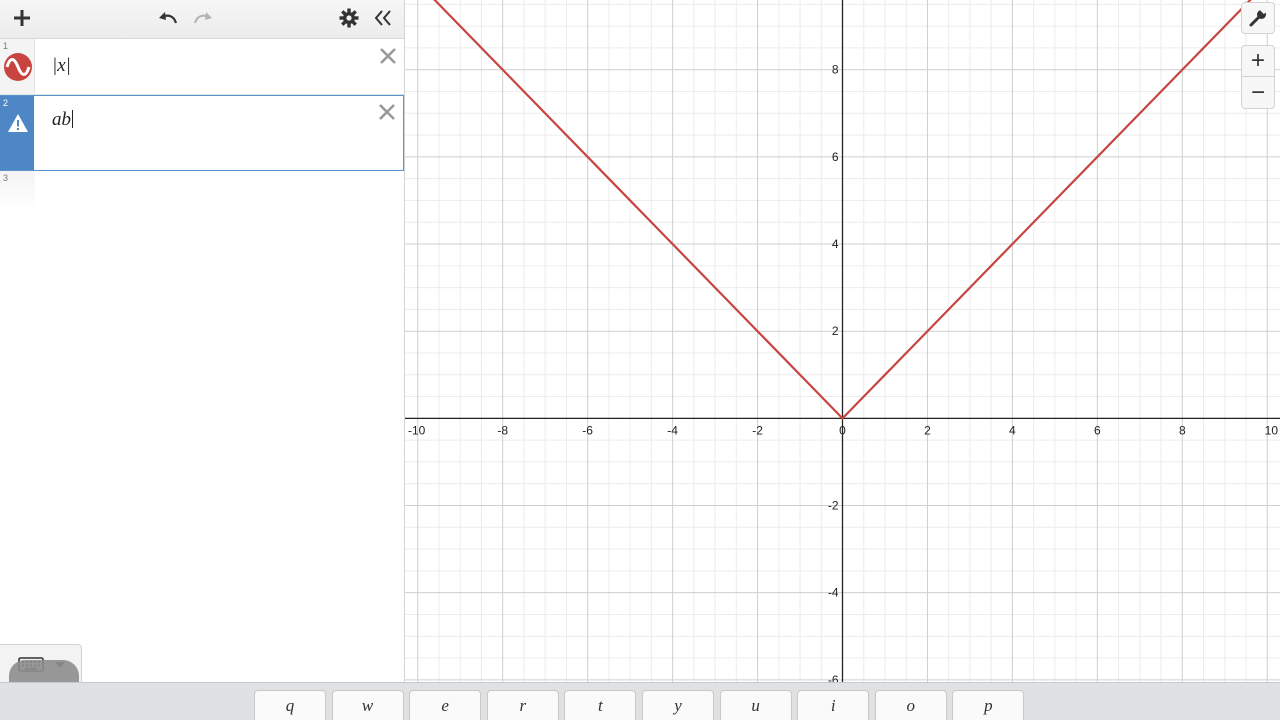 The width and height of the screenshot is (1280, 720). Describe the element at coordinates (833, 677) in the screenshot. I see `y-tick-label: -6` at that location.